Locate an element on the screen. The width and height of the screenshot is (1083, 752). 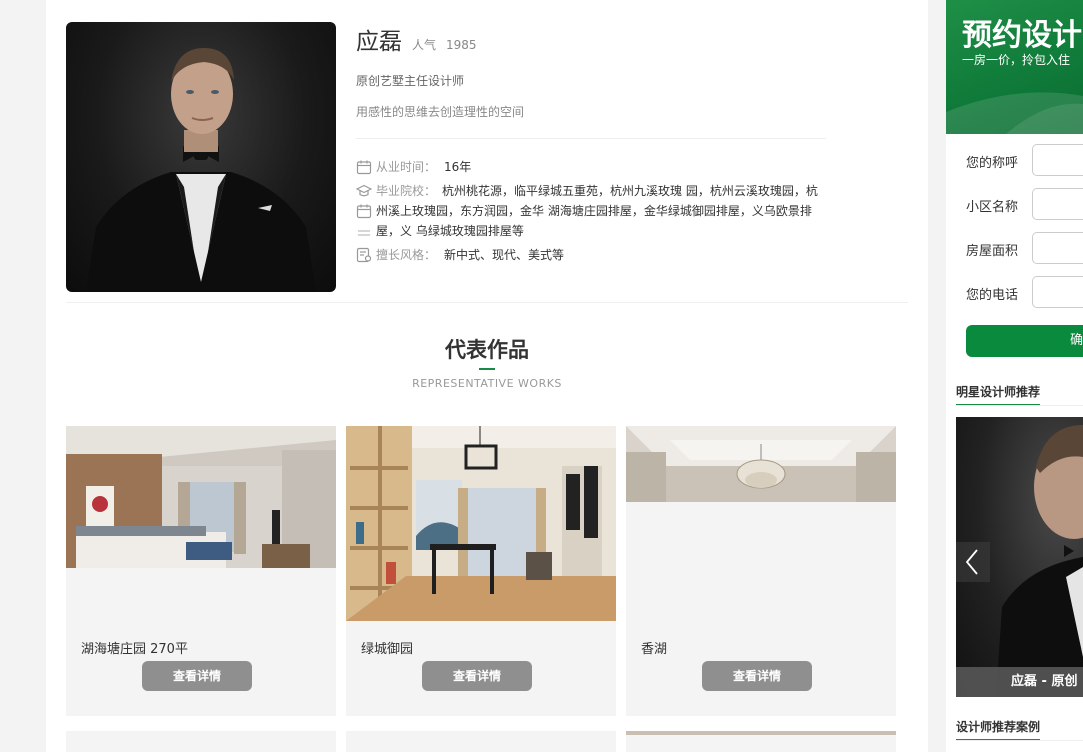
phone-input is located at coordinates (1057, 292).